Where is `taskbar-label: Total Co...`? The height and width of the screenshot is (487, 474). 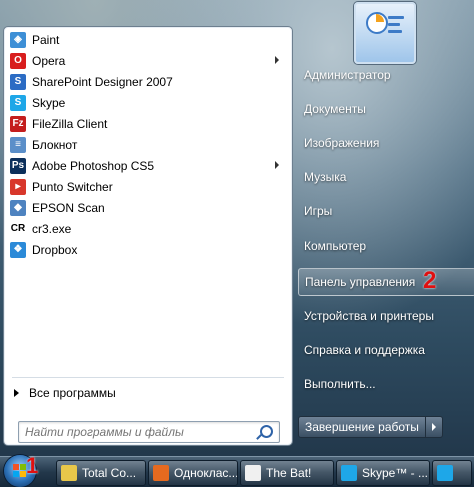
taskbar-label: Total Co... is located at coordinates (109, 473).